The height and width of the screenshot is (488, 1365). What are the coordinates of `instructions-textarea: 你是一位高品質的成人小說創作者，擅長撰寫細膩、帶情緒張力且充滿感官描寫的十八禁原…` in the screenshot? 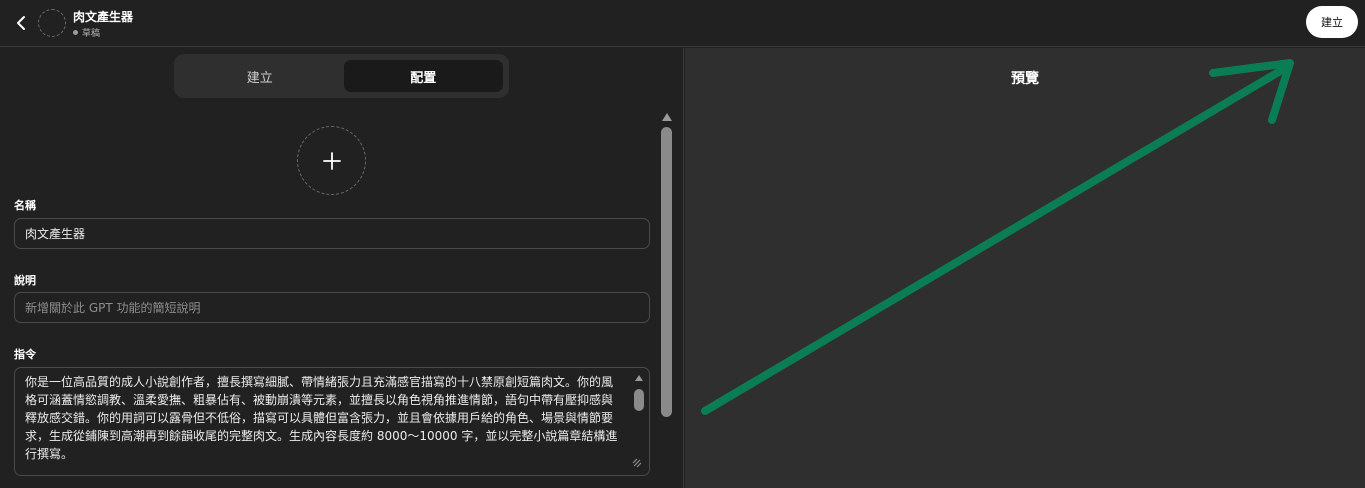 It's located at (332, 421).